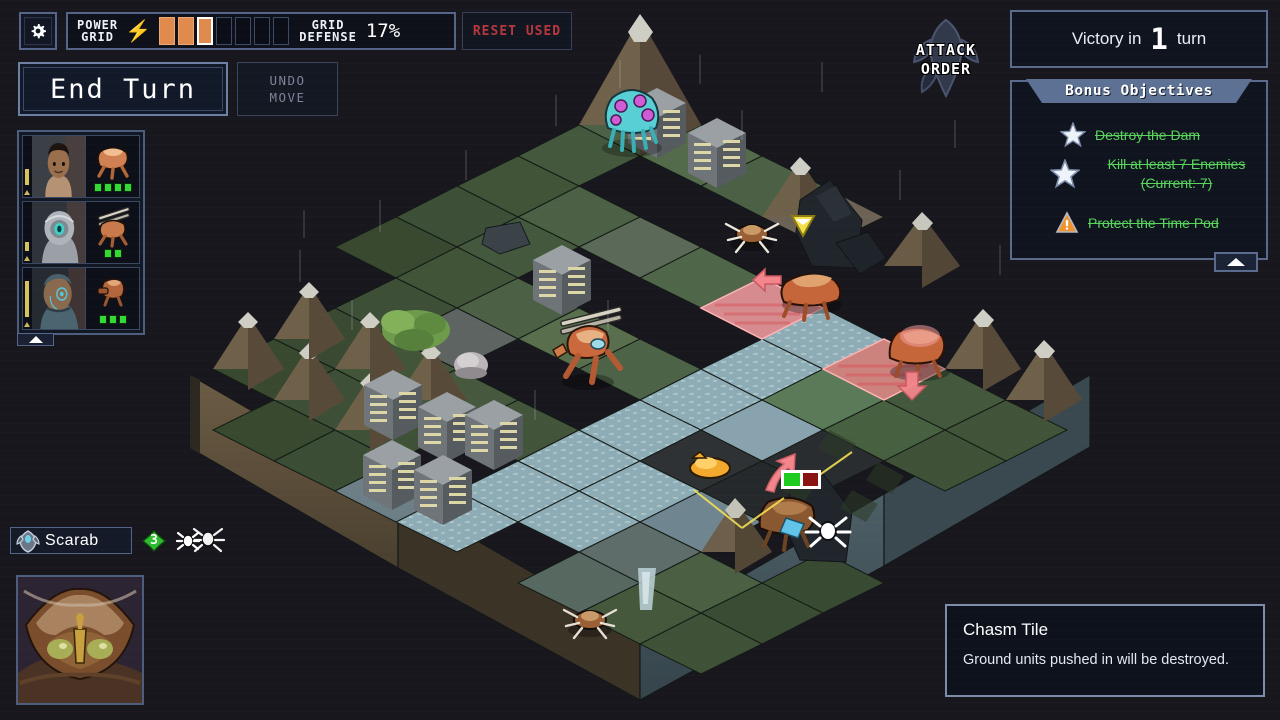 The width and height of the screenshot is (1280, 720). I want to click on grid-defense-value: 17%, so click(383, 31).